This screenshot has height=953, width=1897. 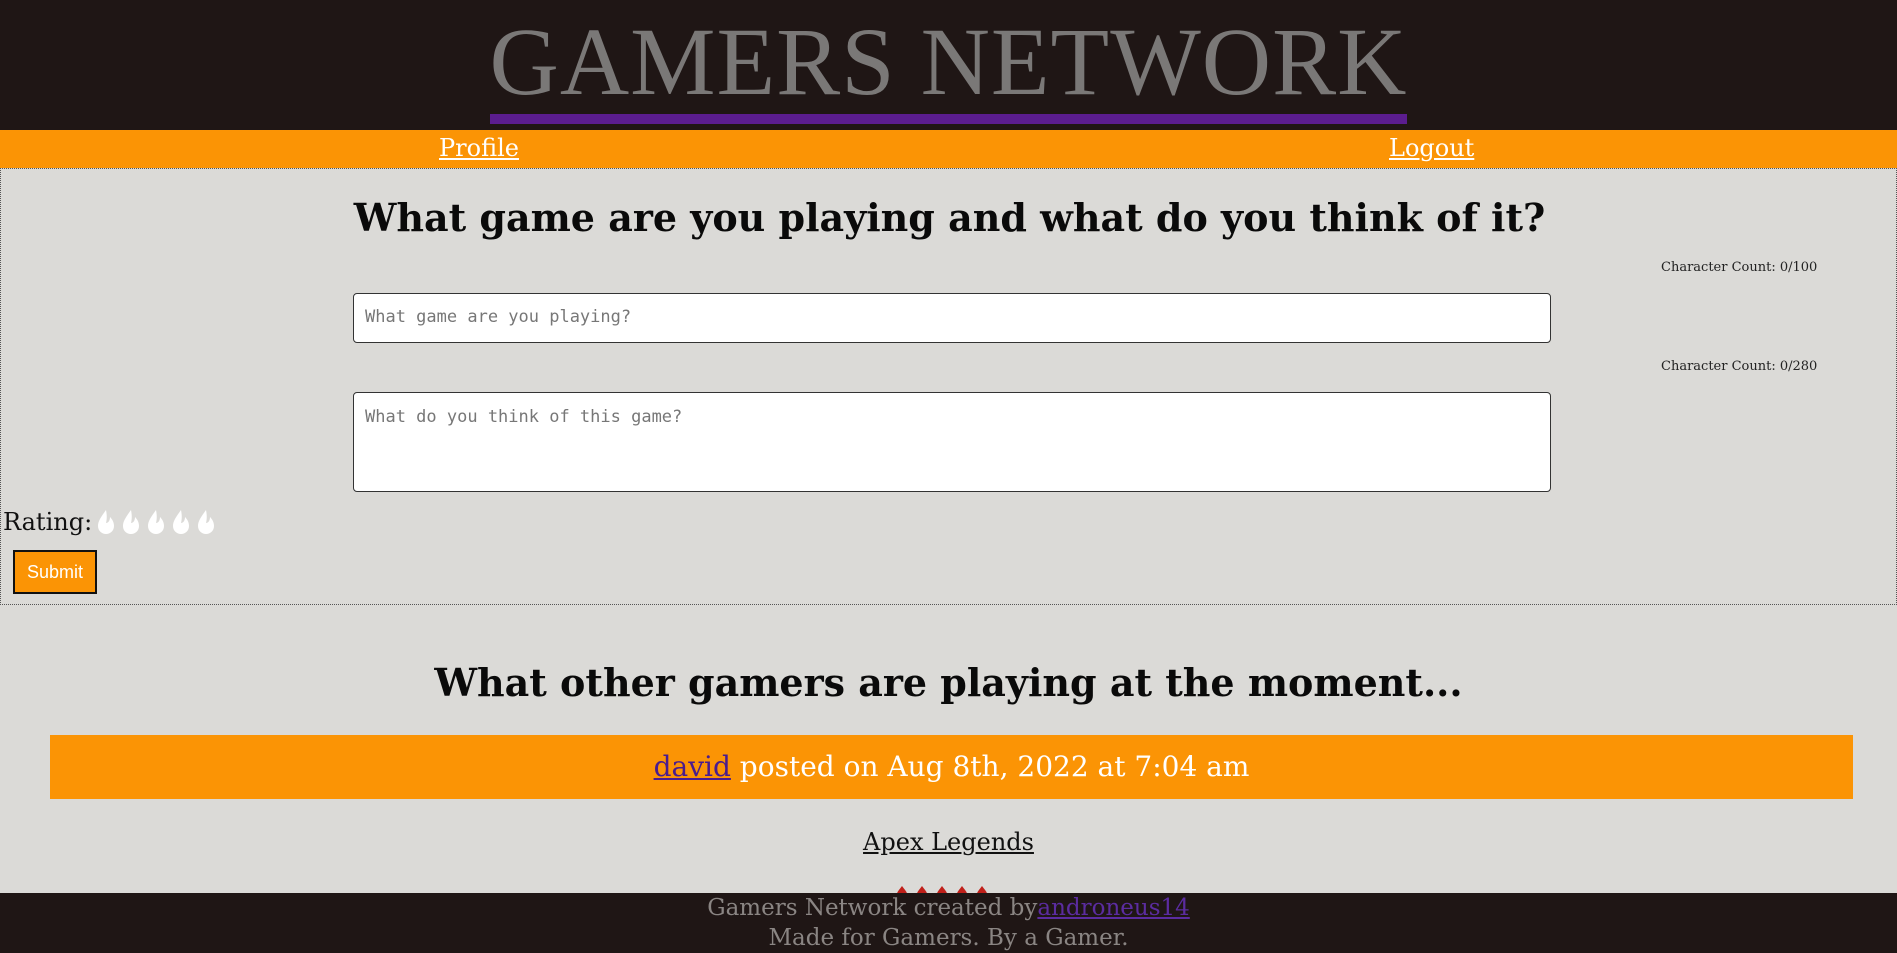 I want to click on post-date: posted on Aug 8th, 2022 at 7:04 am, so click(x=990, y=766).